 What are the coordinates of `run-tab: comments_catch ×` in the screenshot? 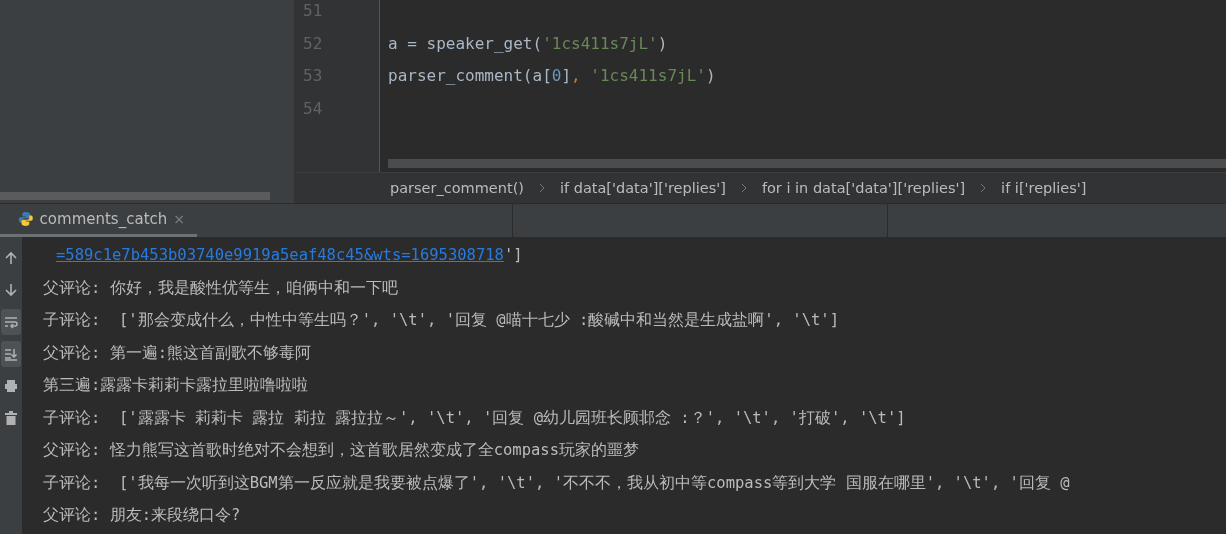 It's located at (98, 220).